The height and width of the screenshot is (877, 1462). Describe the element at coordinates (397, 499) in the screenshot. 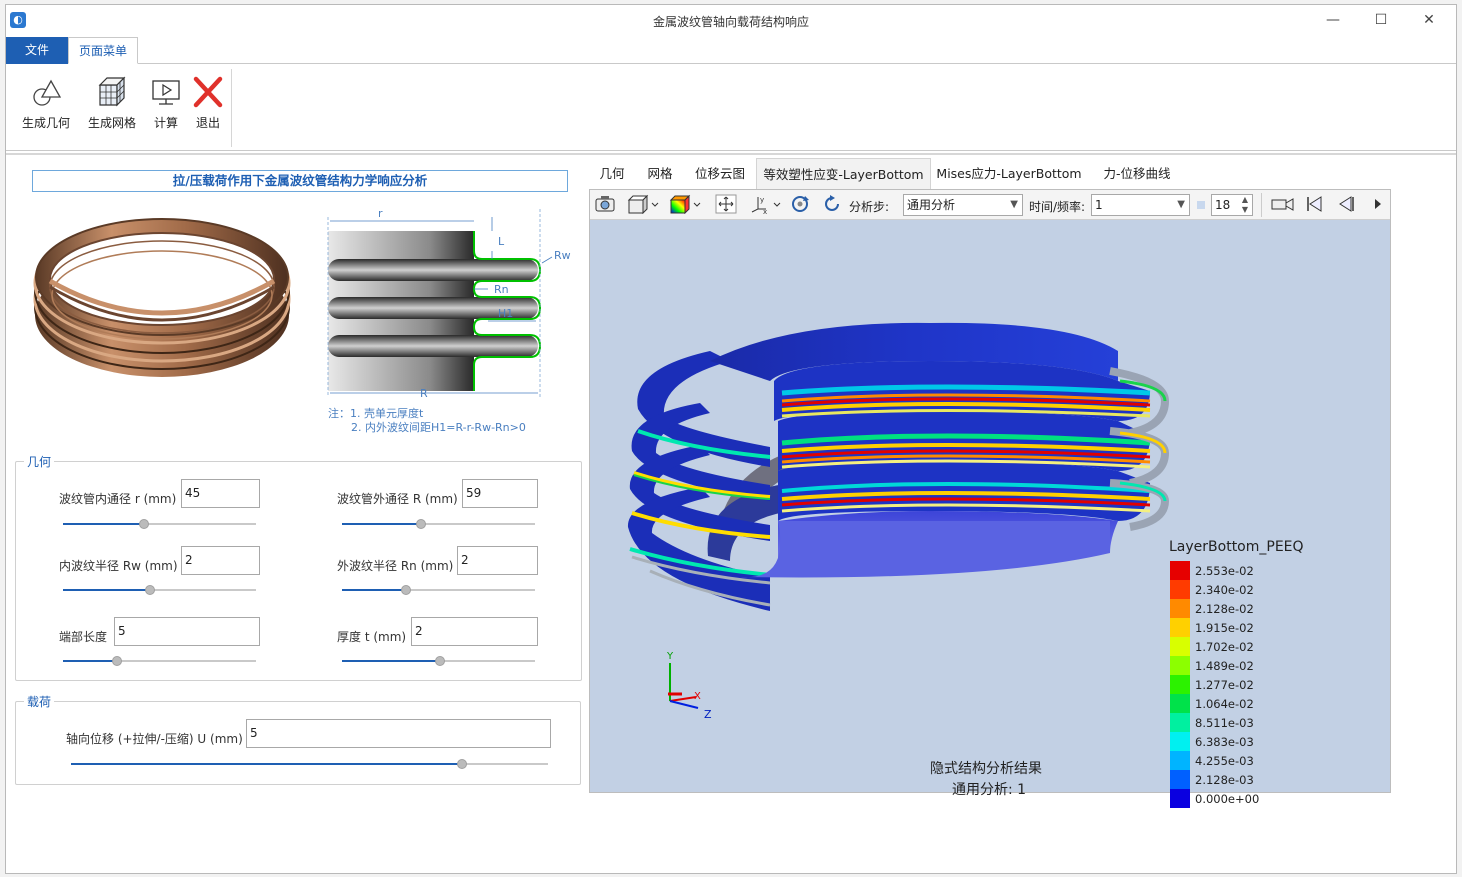

I see `outer-diam-label: 波纹管外通径 R (mm)` at that location.